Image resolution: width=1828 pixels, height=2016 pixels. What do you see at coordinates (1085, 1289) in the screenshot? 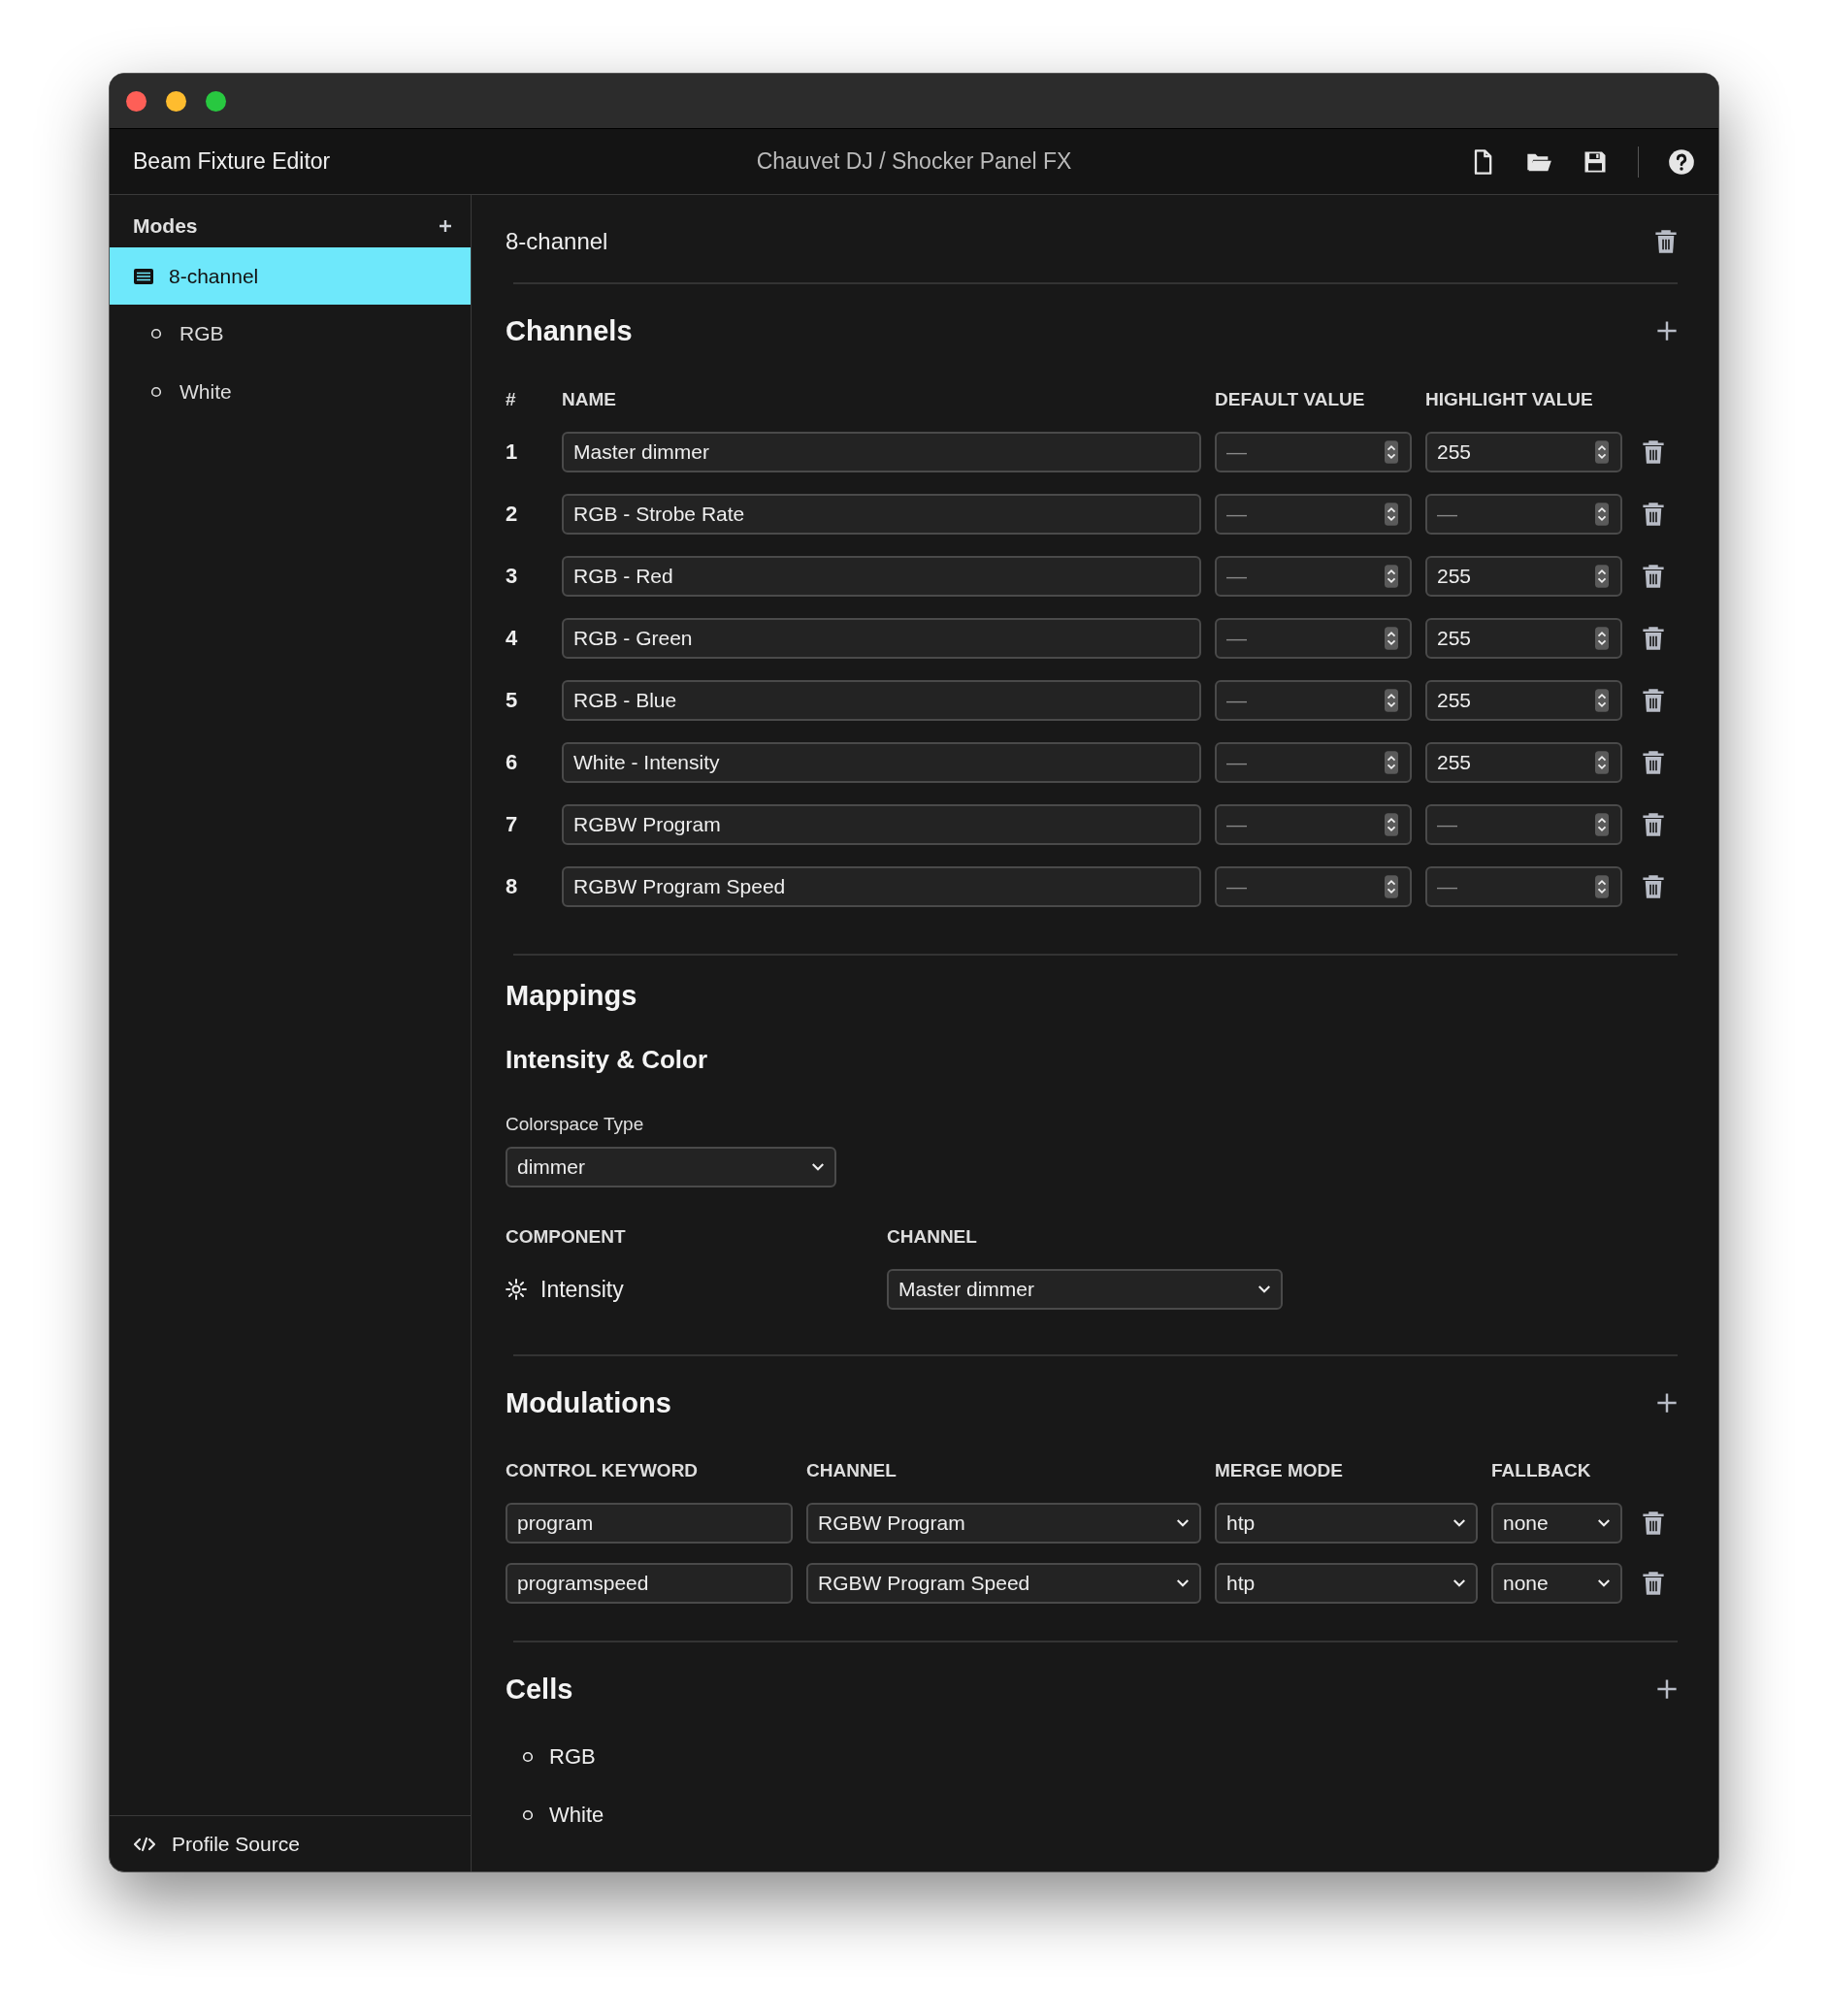
I see `channel-dropdown: Master dimmer` at bounding box center [1085, 1289].